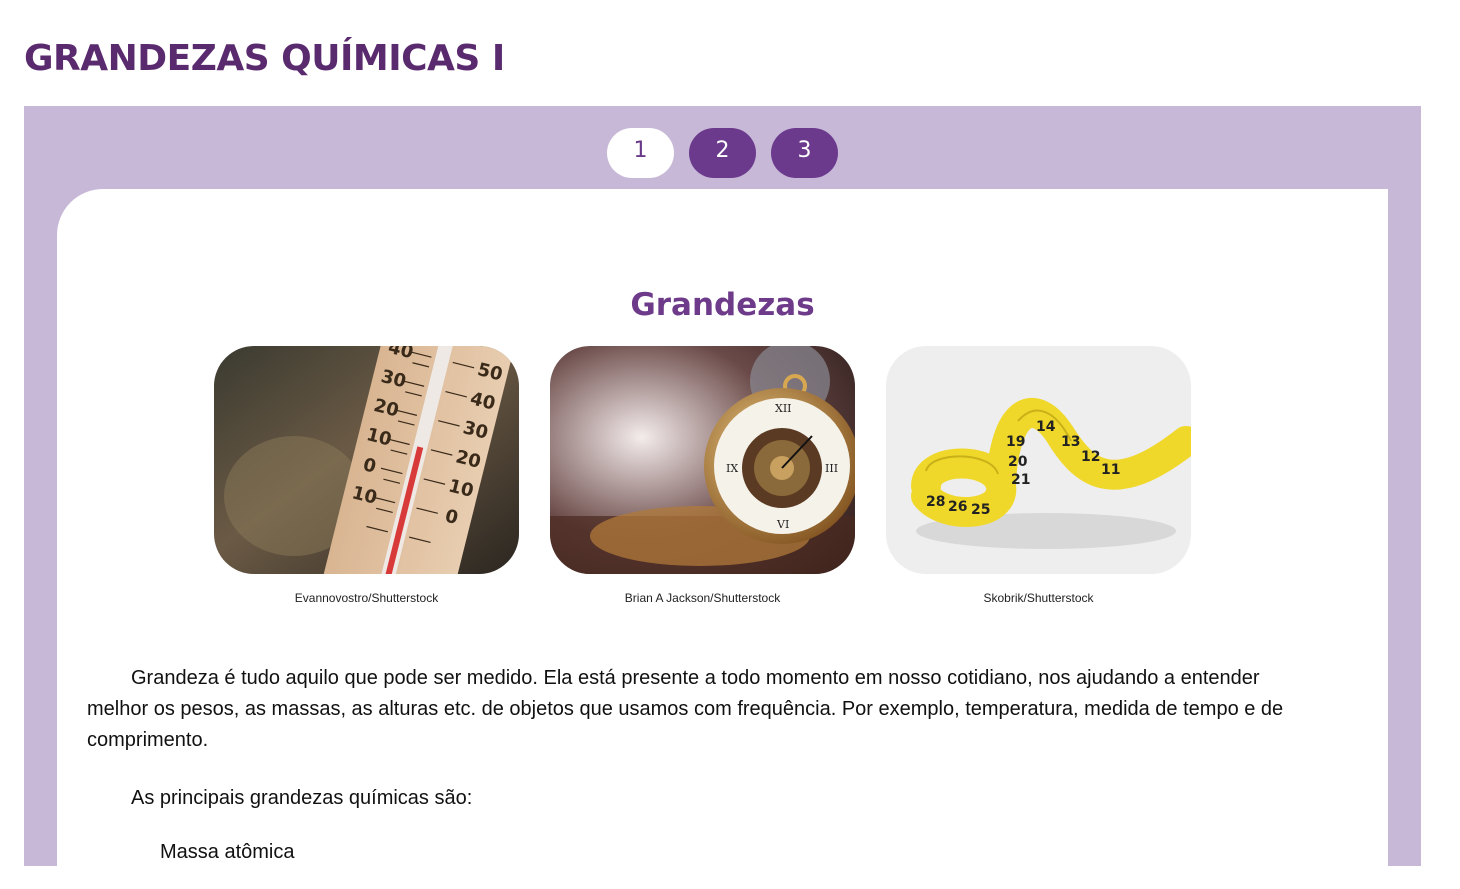 This screenshot has height=889, width=1460. What do you see at coordinates (366, 460) in the screenshot?
I see `thermometer-photo: 40 30 20 10 0 10 50 40 30 20 10 0` at bounding box center [366, 460].